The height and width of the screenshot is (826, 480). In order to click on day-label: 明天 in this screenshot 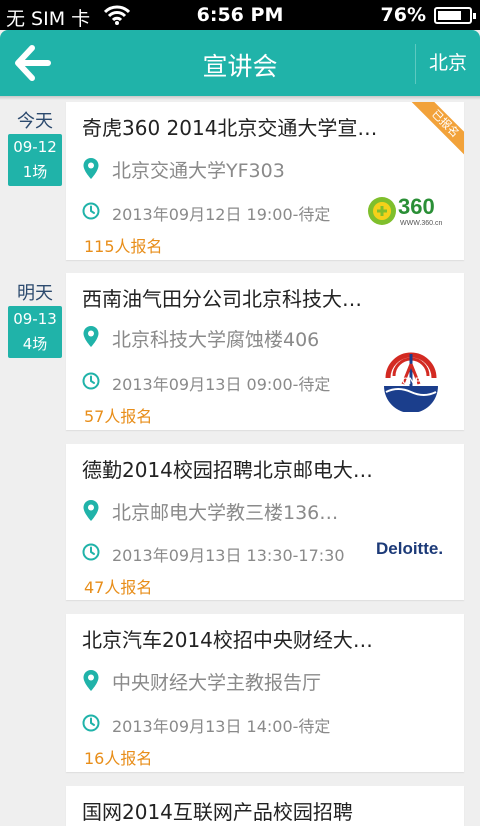, I will do `click(35, 293)`.